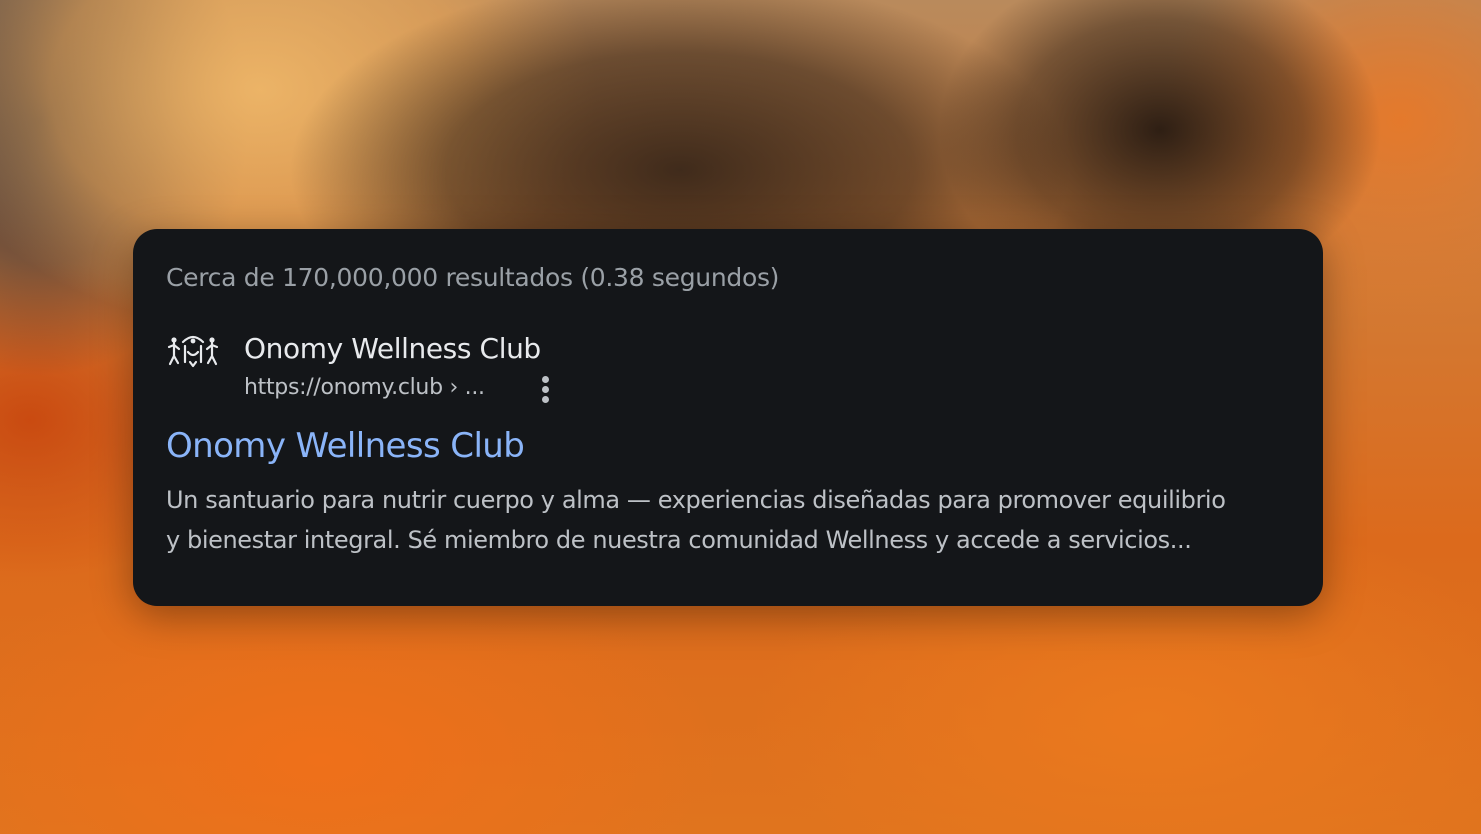  Describe the element at coordinates (392, 348) in the screenshot. I see `site-name: Onomy Wellness Club` at that location.